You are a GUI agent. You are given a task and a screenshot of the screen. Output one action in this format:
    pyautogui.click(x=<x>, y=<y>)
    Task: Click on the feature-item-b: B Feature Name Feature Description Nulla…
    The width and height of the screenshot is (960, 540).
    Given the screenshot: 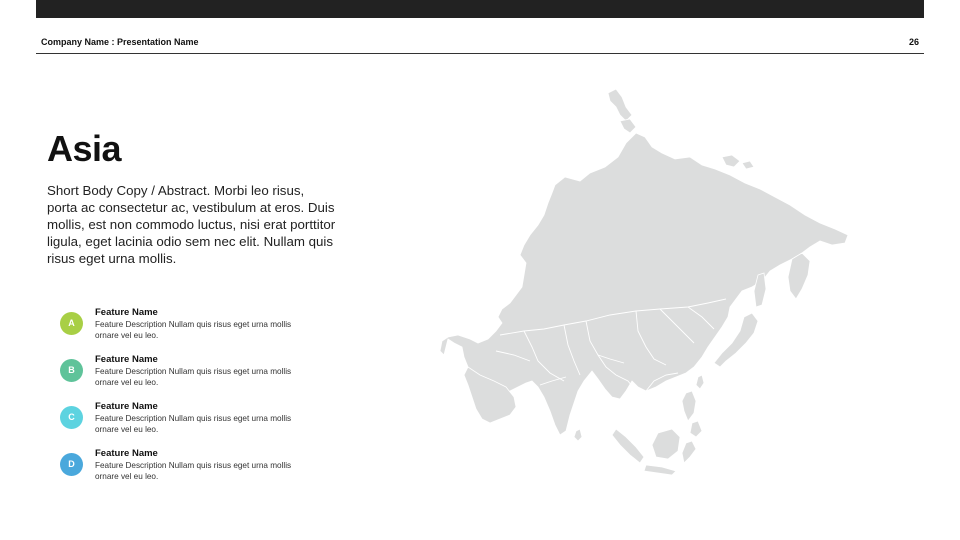 What is the action you would take?
    pyautogui.click(x=200, y=377)
    